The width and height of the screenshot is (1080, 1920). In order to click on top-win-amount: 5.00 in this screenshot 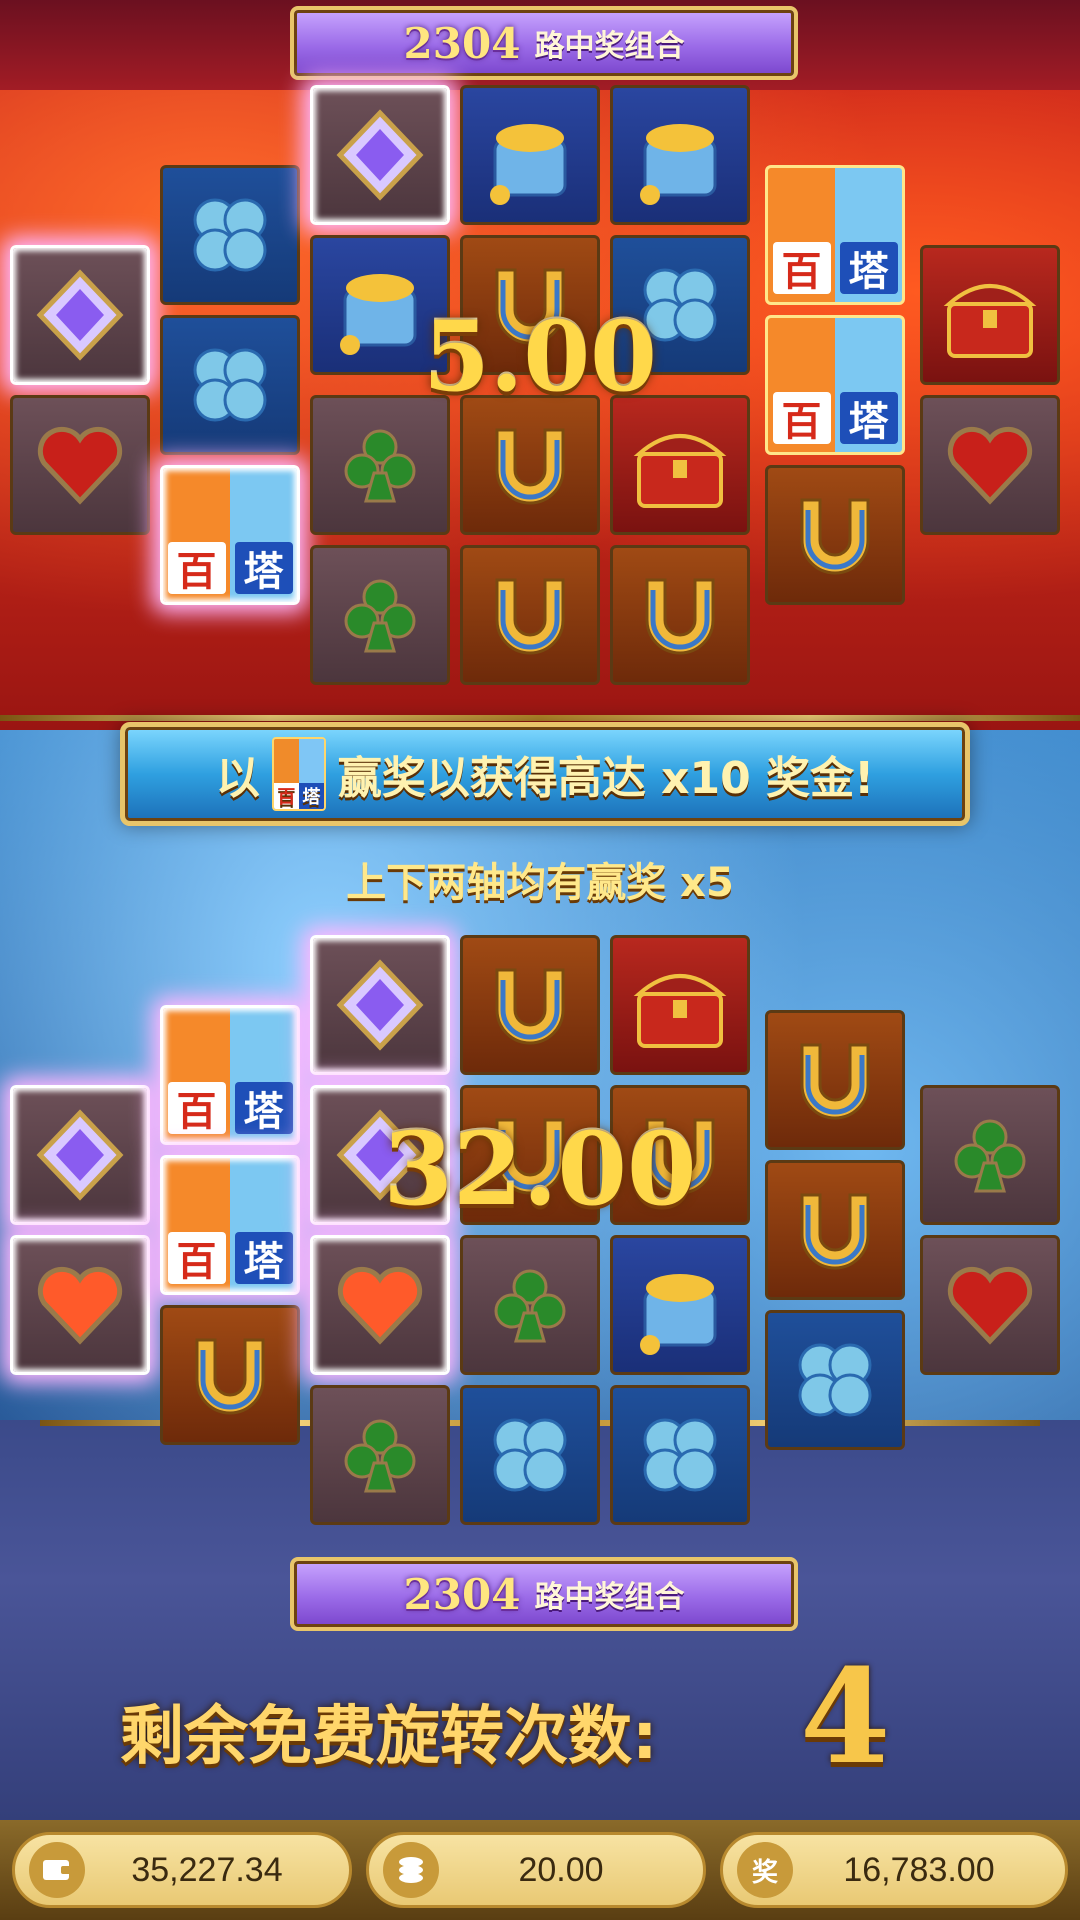, I will do `click(540, 356)`.